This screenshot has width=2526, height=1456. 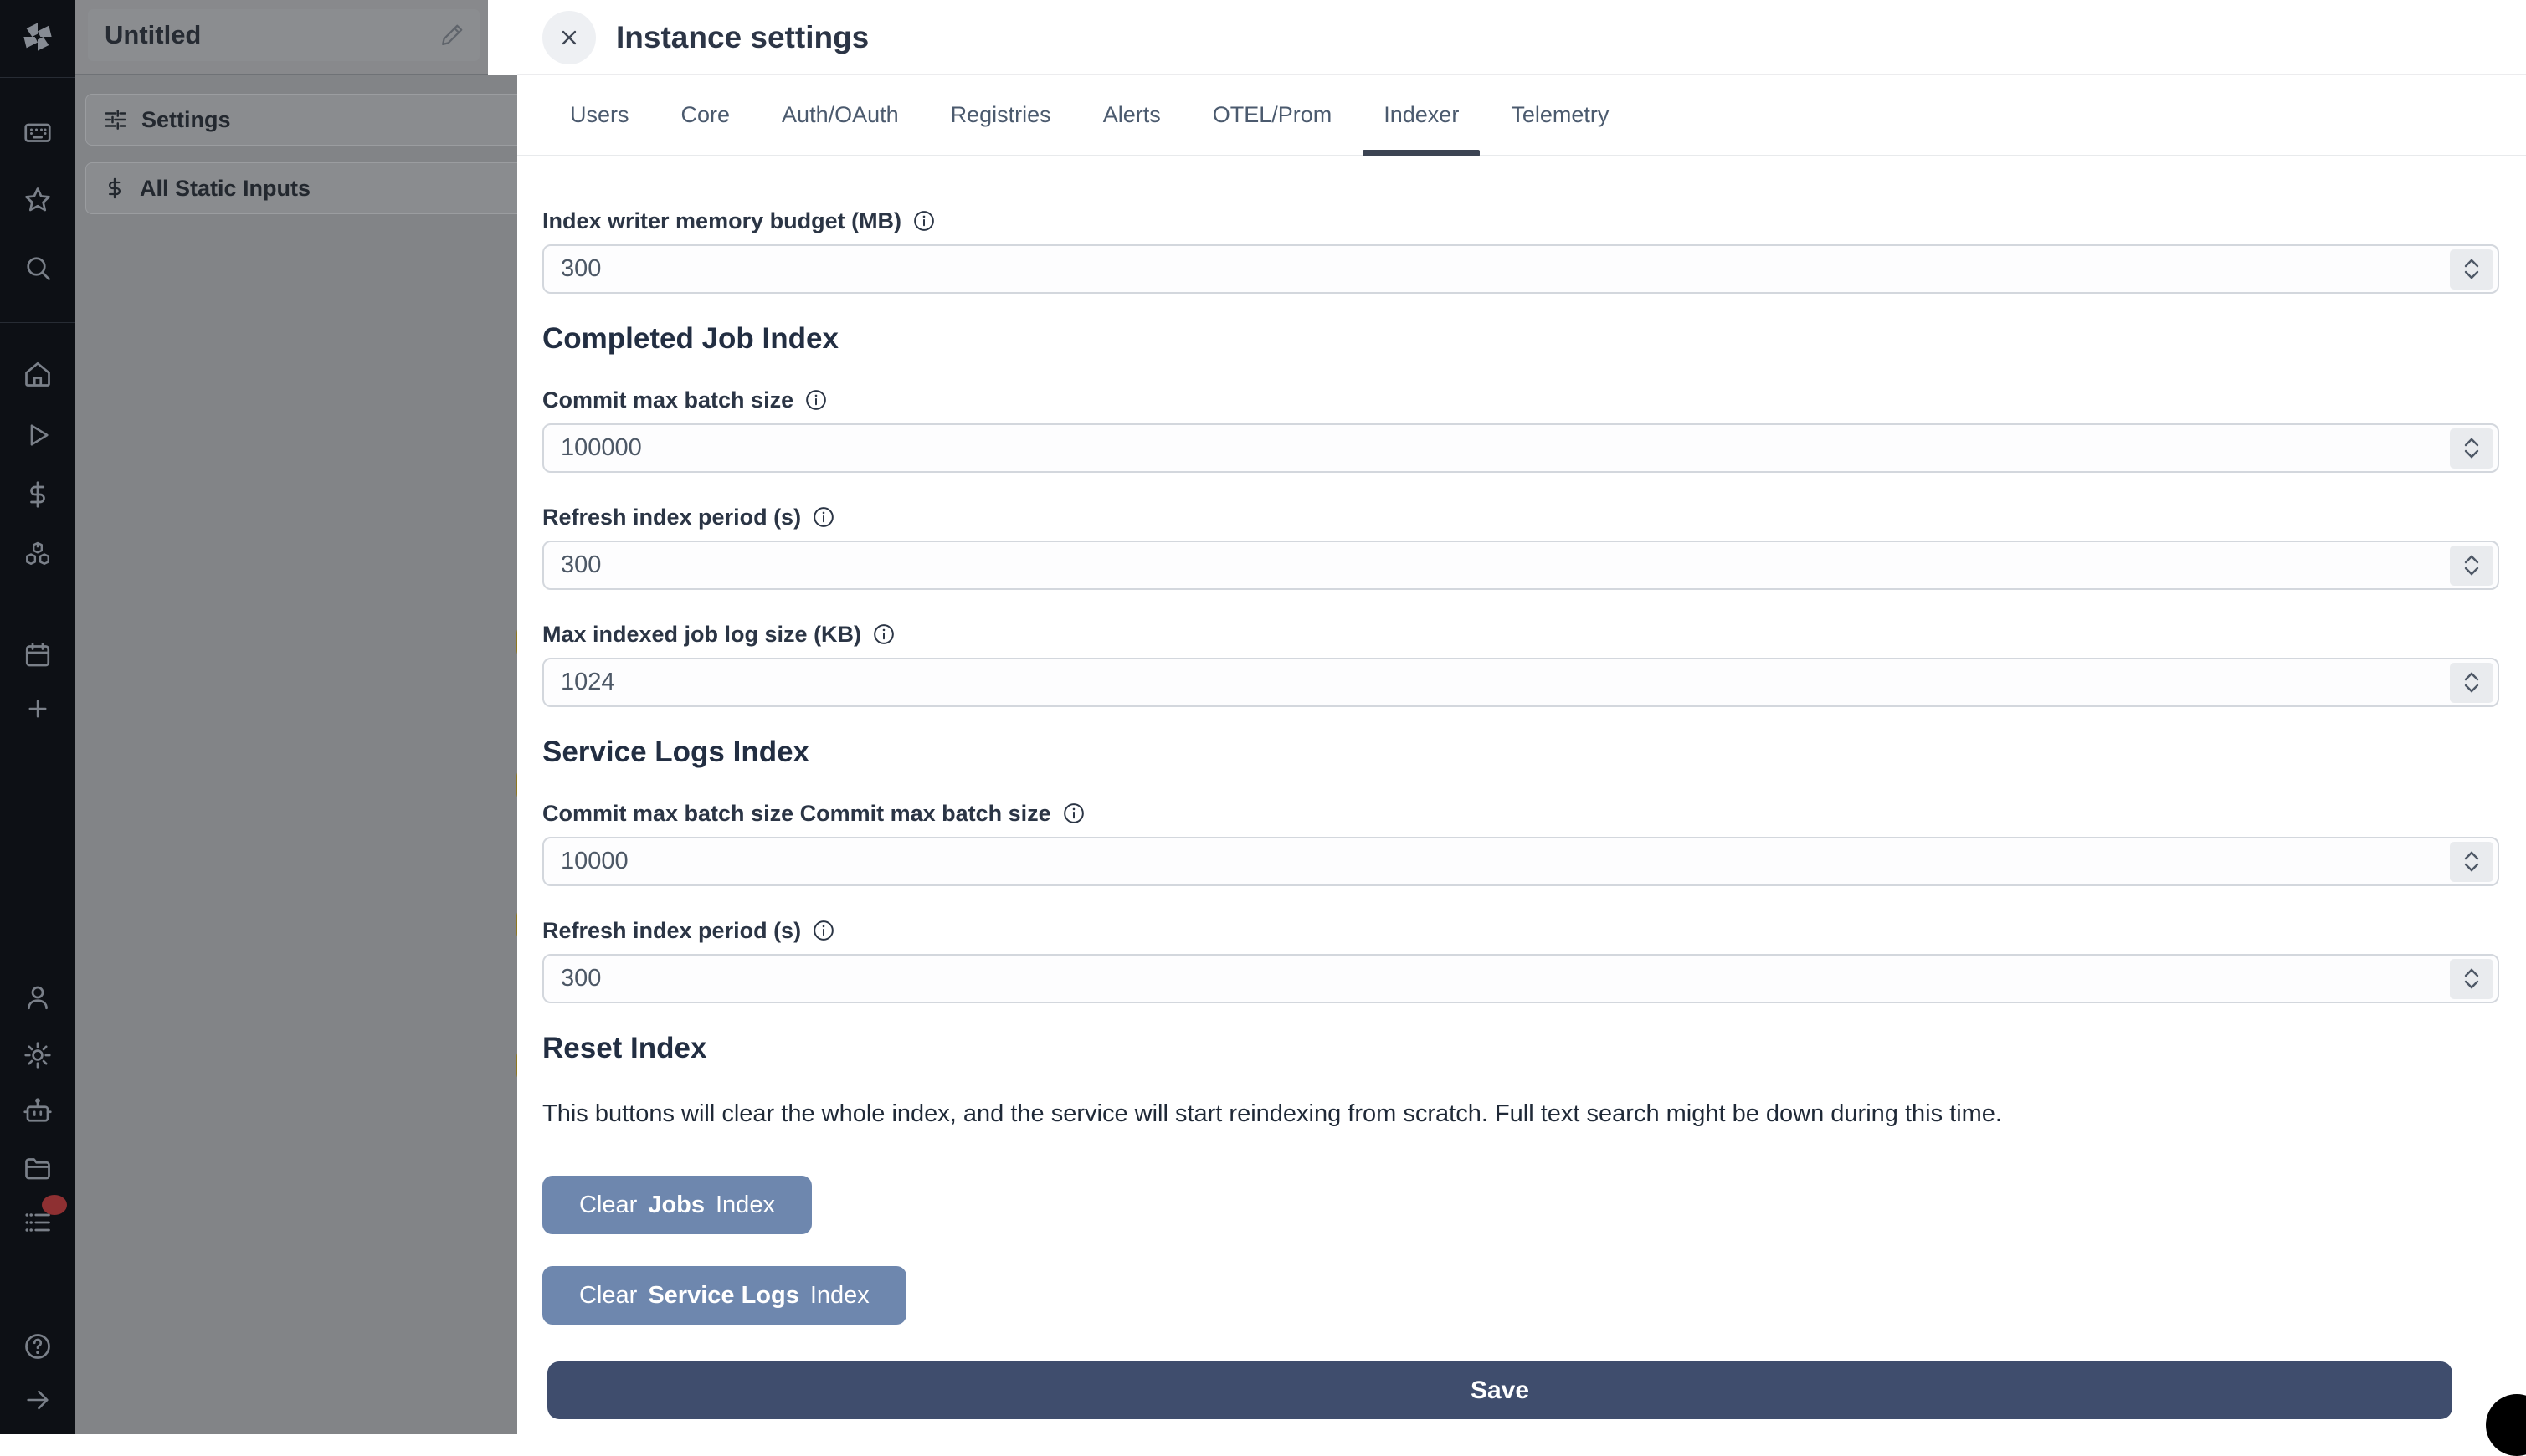 What do you see at coordinates (1520, 931) in the screenshot?
I see `field-label-service-refresh-period: Refresh index period (s)` at bounding box center [1520, 931].